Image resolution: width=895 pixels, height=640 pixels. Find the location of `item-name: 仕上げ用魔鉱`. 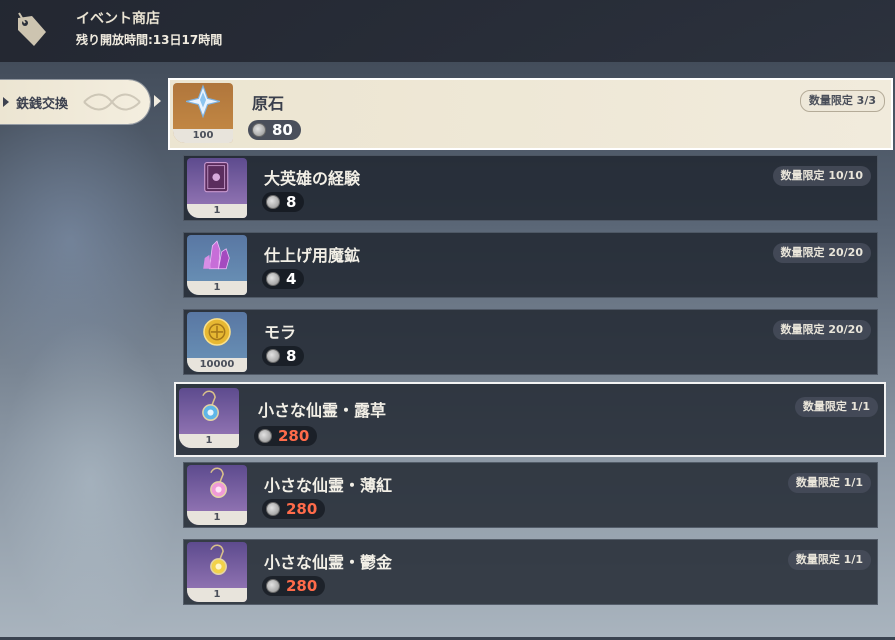

item-name: 仕上げ用魔鉱 is located at coordinates (312, 255).